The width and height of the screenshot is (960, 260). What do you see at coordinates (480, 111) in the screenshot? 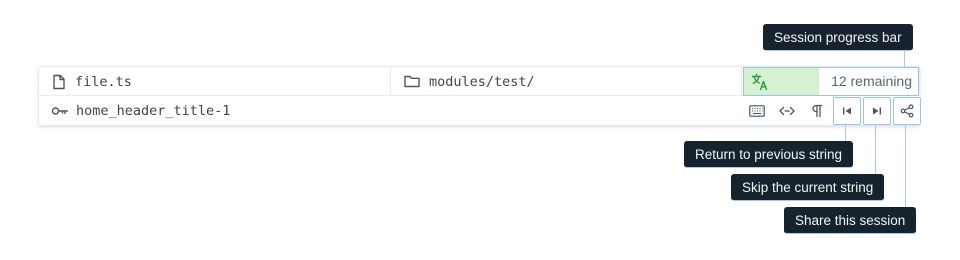
I see `string-row: home_header_title-1` at bounding box center [480, 111].